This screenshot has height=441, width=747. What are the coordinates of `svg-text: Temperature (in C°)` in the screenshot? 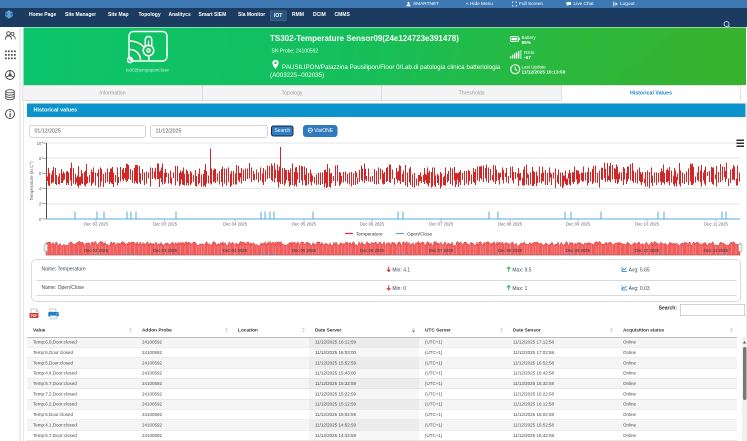 It's located at (31, 181).